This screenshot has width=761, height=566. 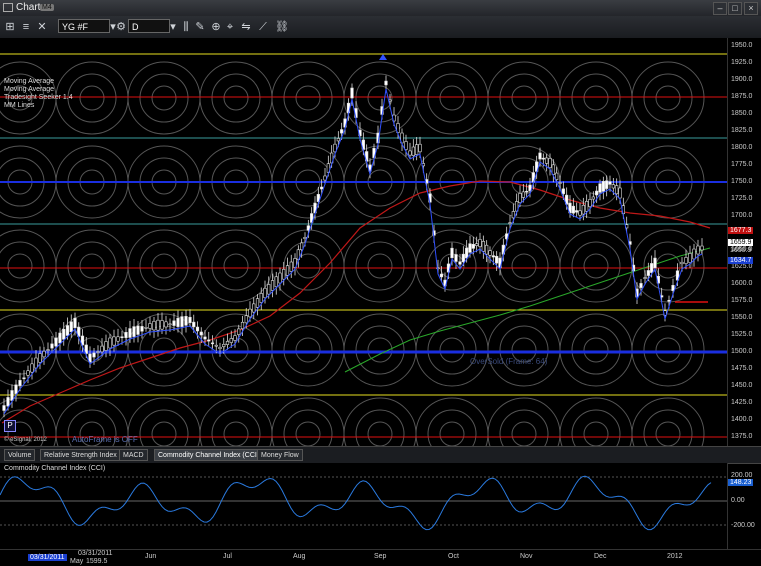 What do you see at coordinates (453, 556) in the screenshot?
I see `month-oct: Oct` at bounding box center [453, 556].